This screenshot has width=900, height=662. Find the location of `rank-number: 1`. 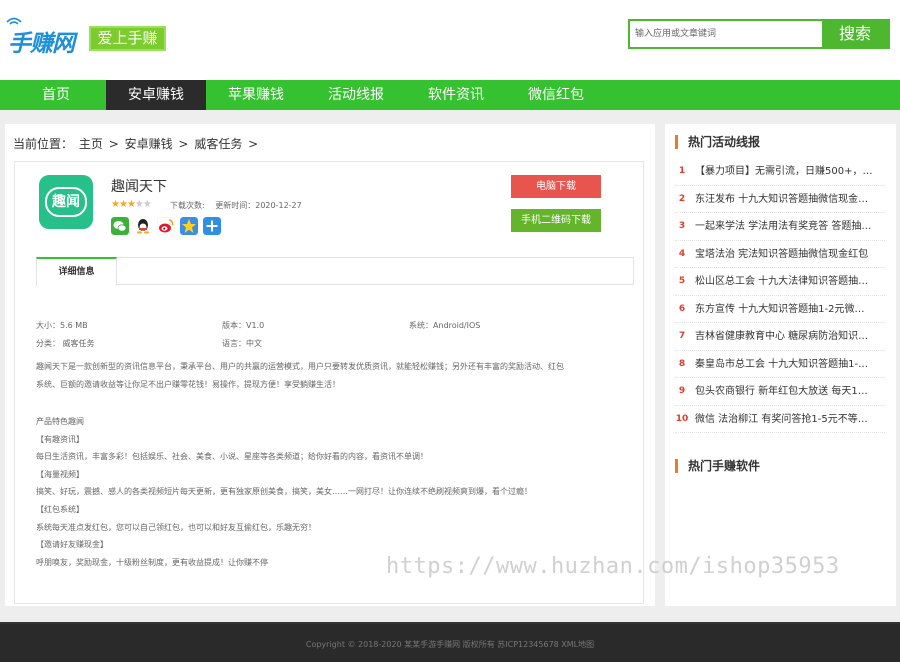

rank-number: 1 is located at coordinates (682, 171).